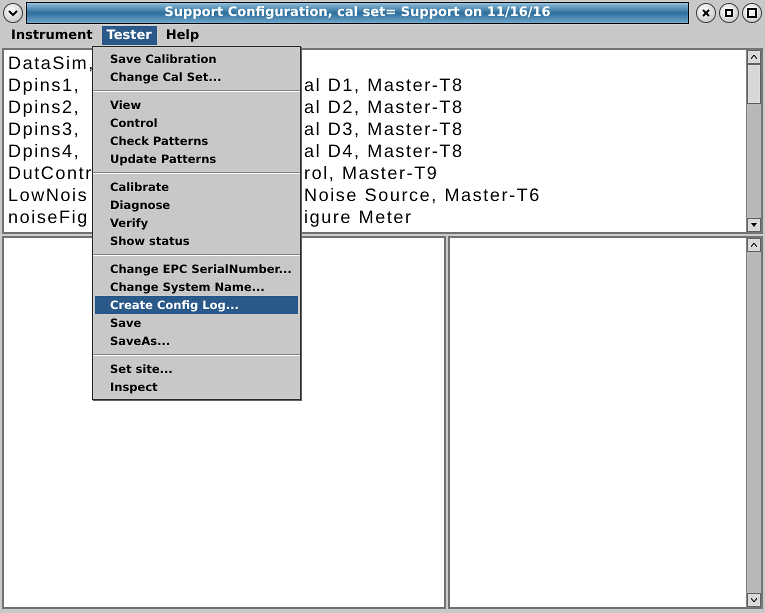  I want to click on menu-title: Instrument, so click(52, 35).